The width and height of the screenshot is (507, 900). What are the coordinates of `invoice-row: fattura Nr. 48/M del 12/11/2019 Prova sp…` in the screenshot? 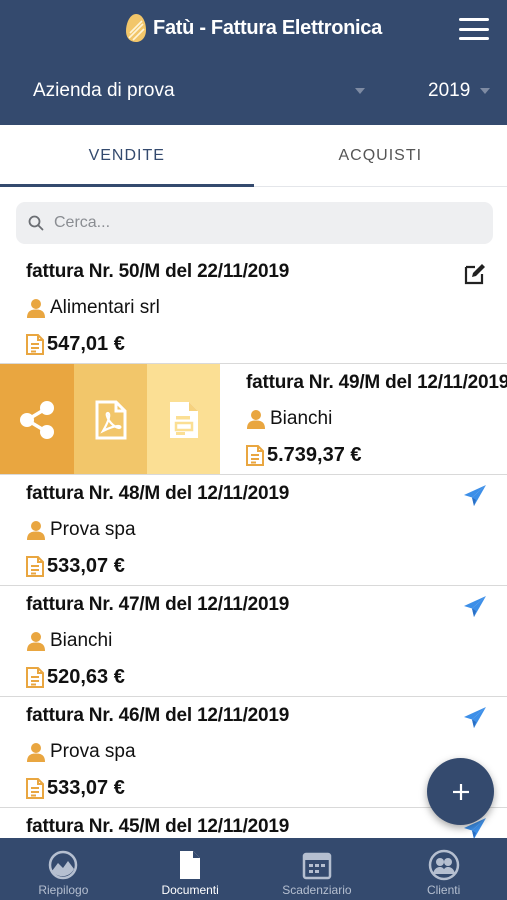 It's located at (253, 530).